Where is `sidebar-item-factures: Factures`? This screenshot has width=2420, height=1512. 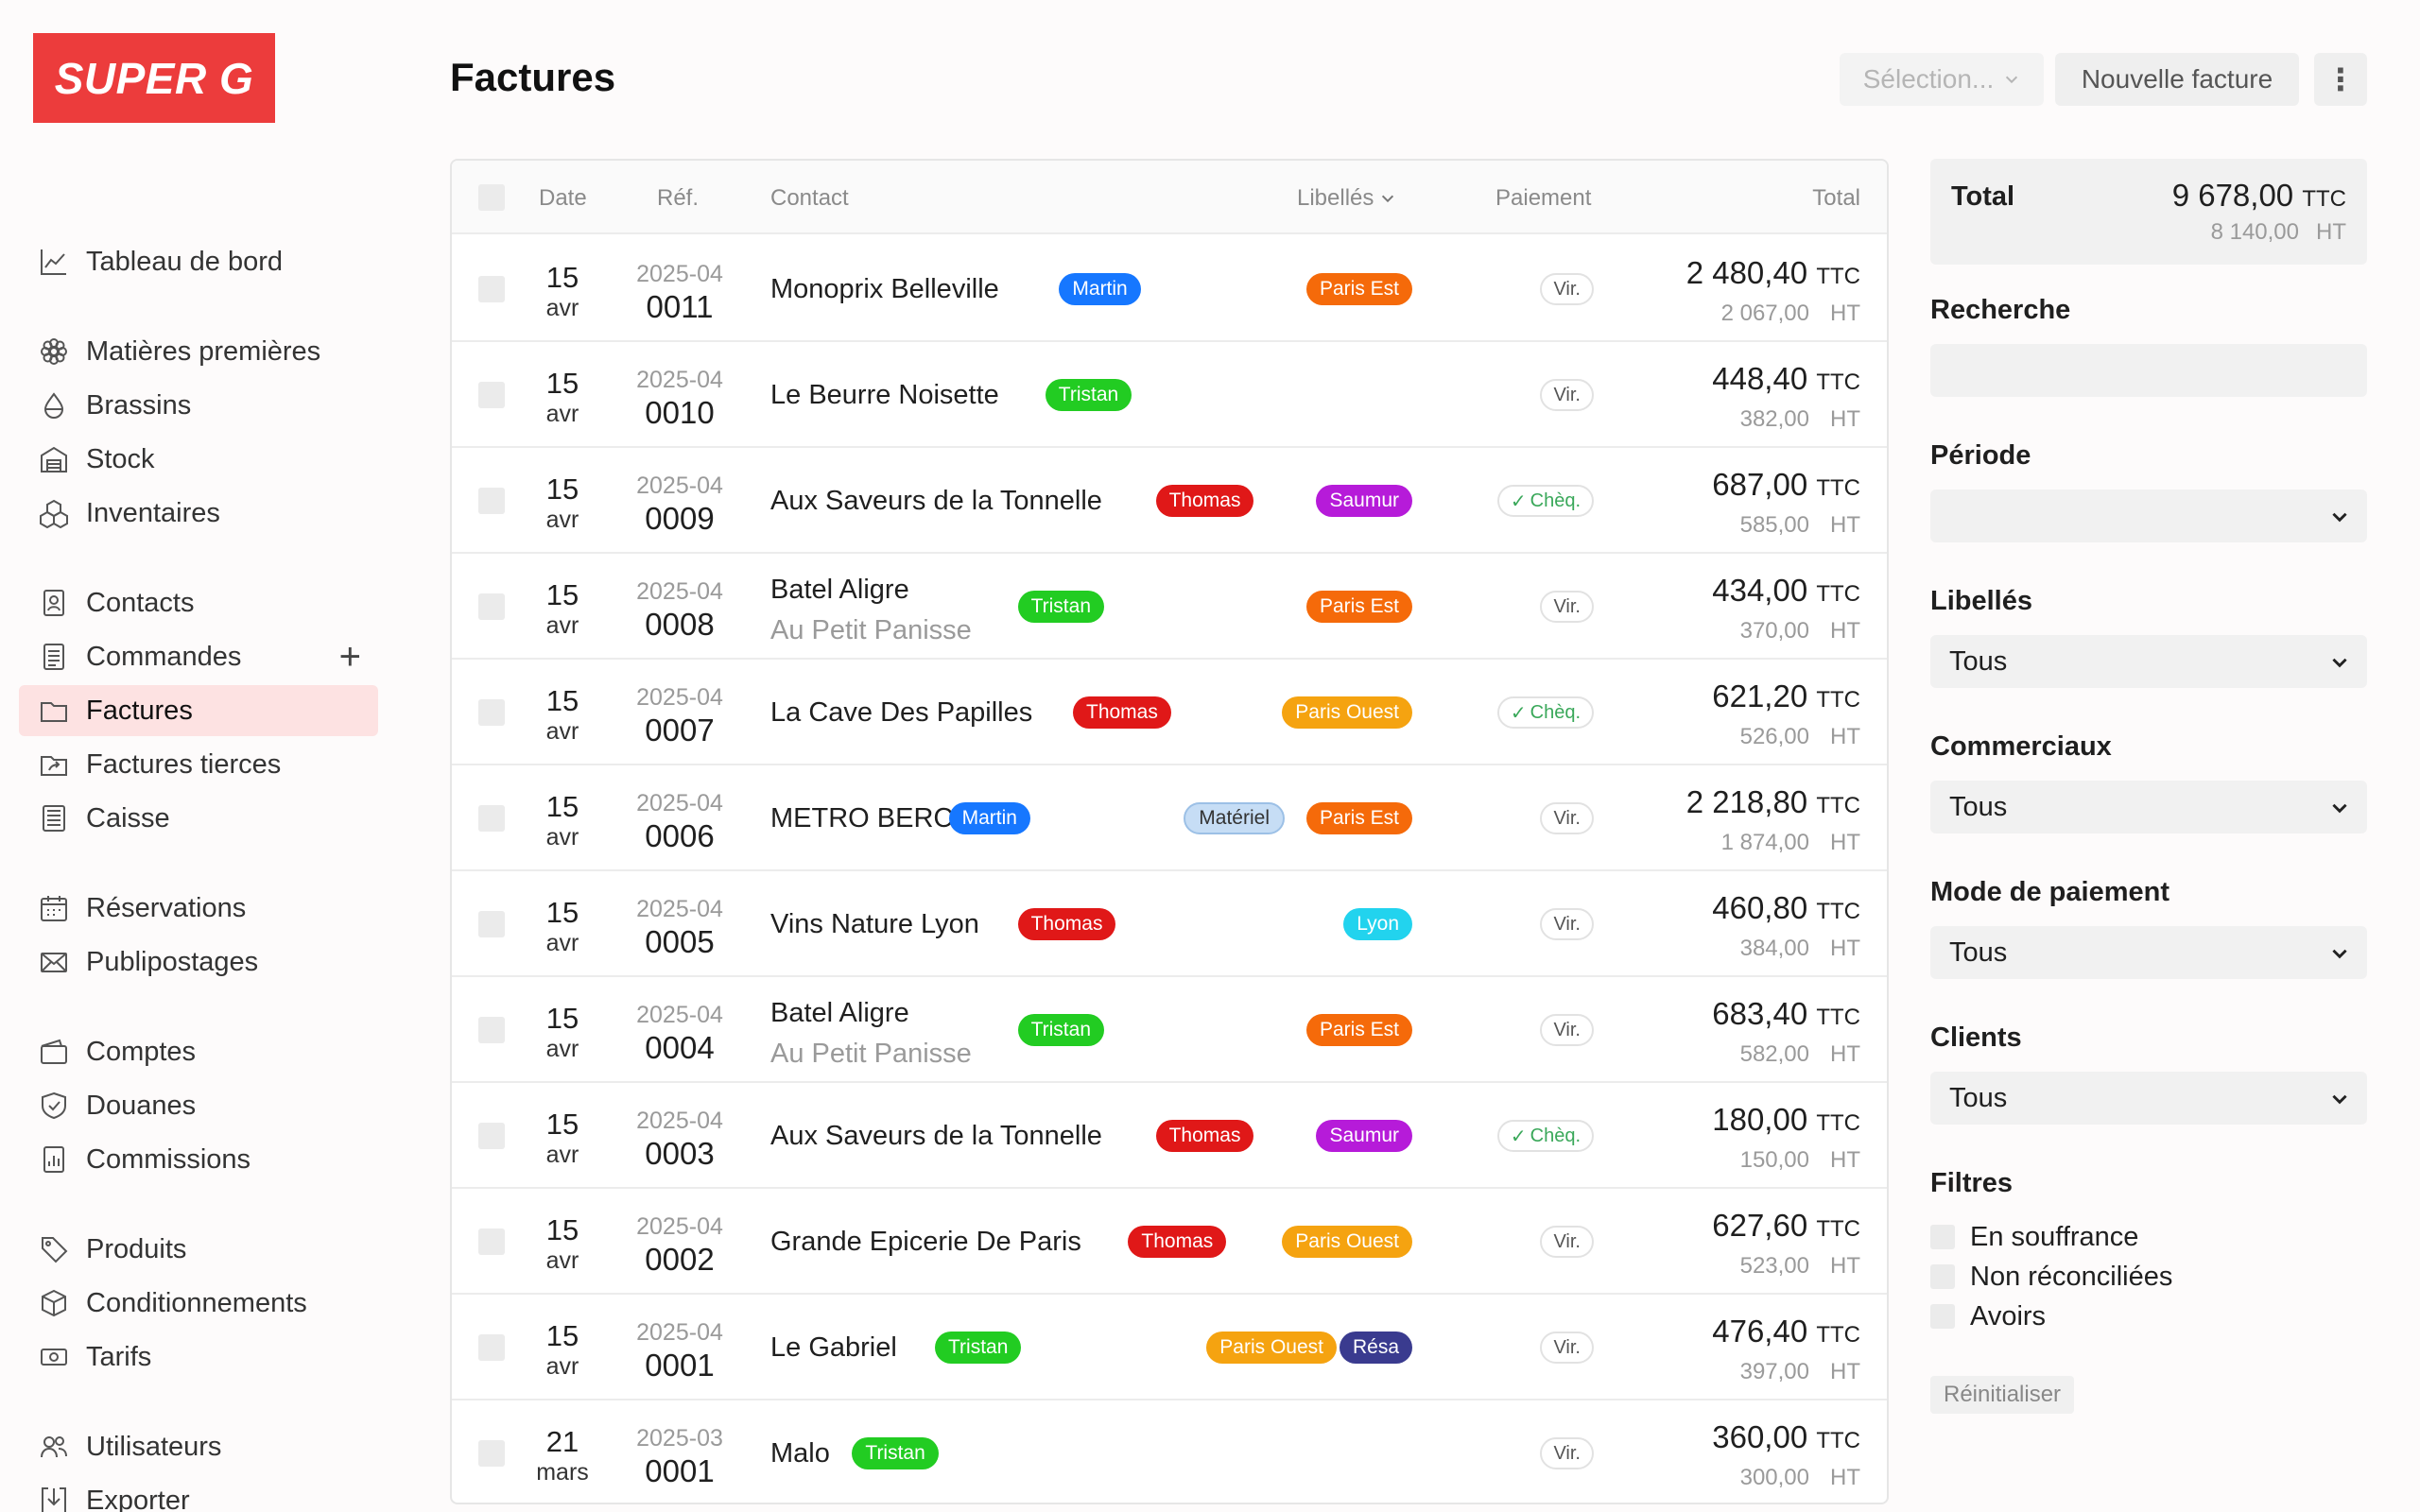
sidebar-item-factures: Factures is located at coordinates (198, 710).